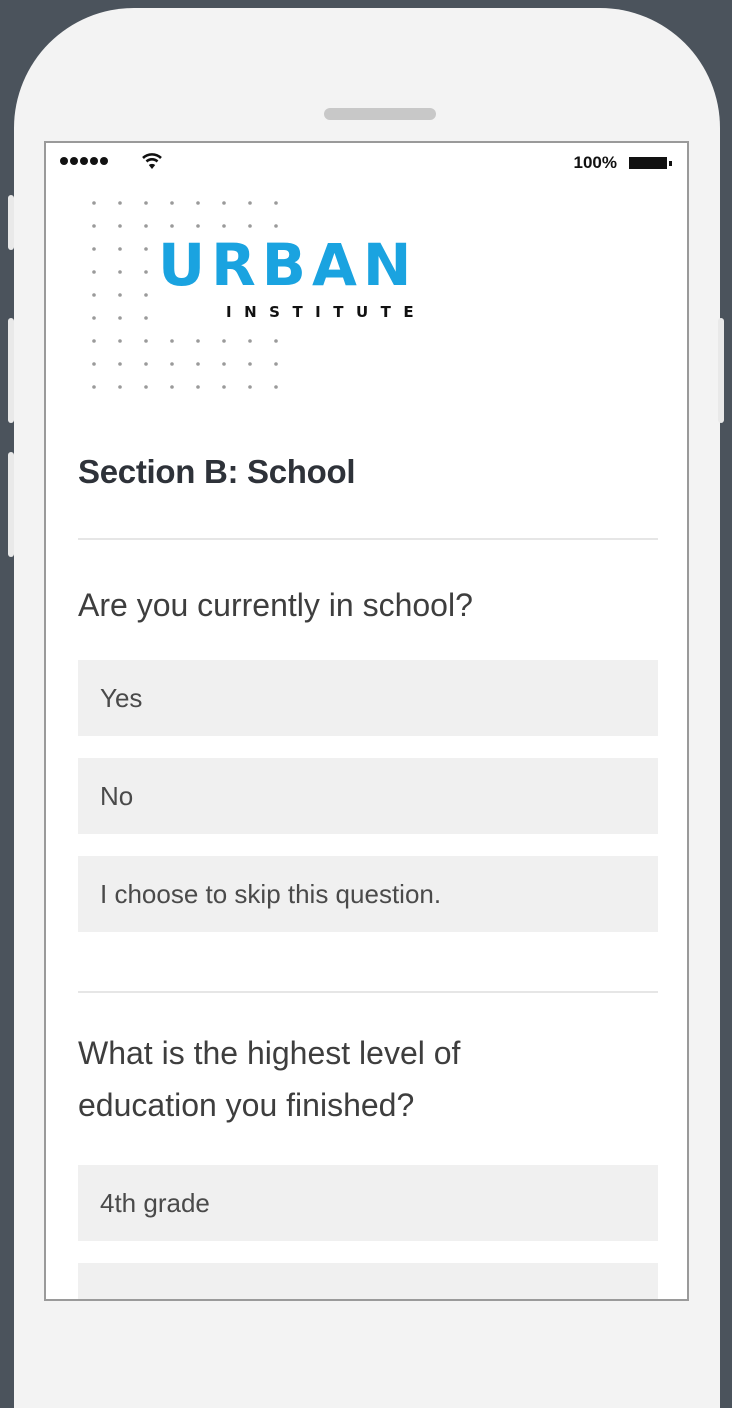 The height and width of the screenshot is (1408, 732). What do you see at coordinates (246, 1105) in the screenshot?
I see `question-education-line-2: education you finished?` at bounding box center [246, 1105].